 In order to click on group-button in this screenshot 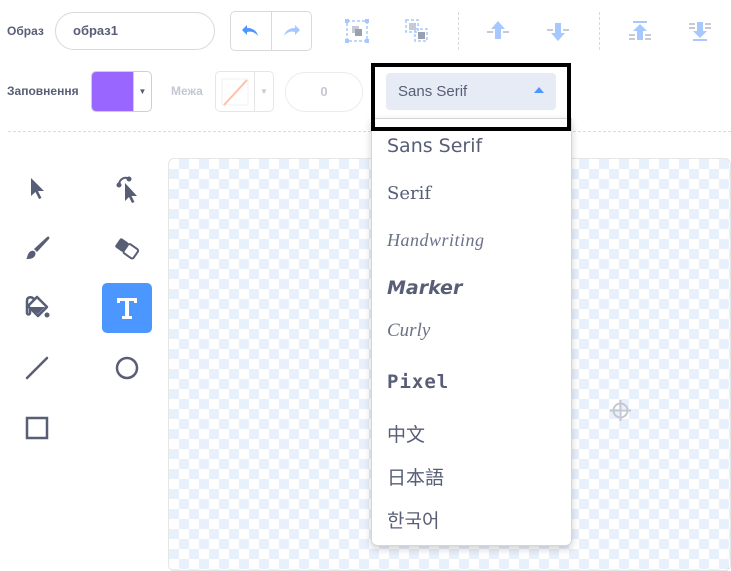, I will do `click(357, 31)`.